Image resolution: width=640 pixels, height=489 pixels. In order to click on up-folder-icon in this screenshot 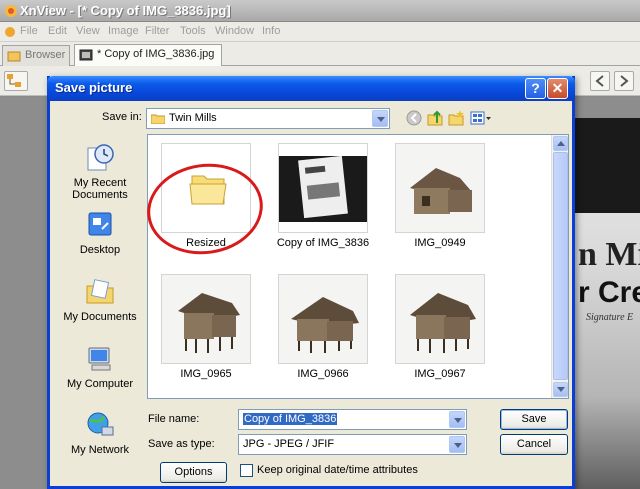, I will do `click(435, 118)`.